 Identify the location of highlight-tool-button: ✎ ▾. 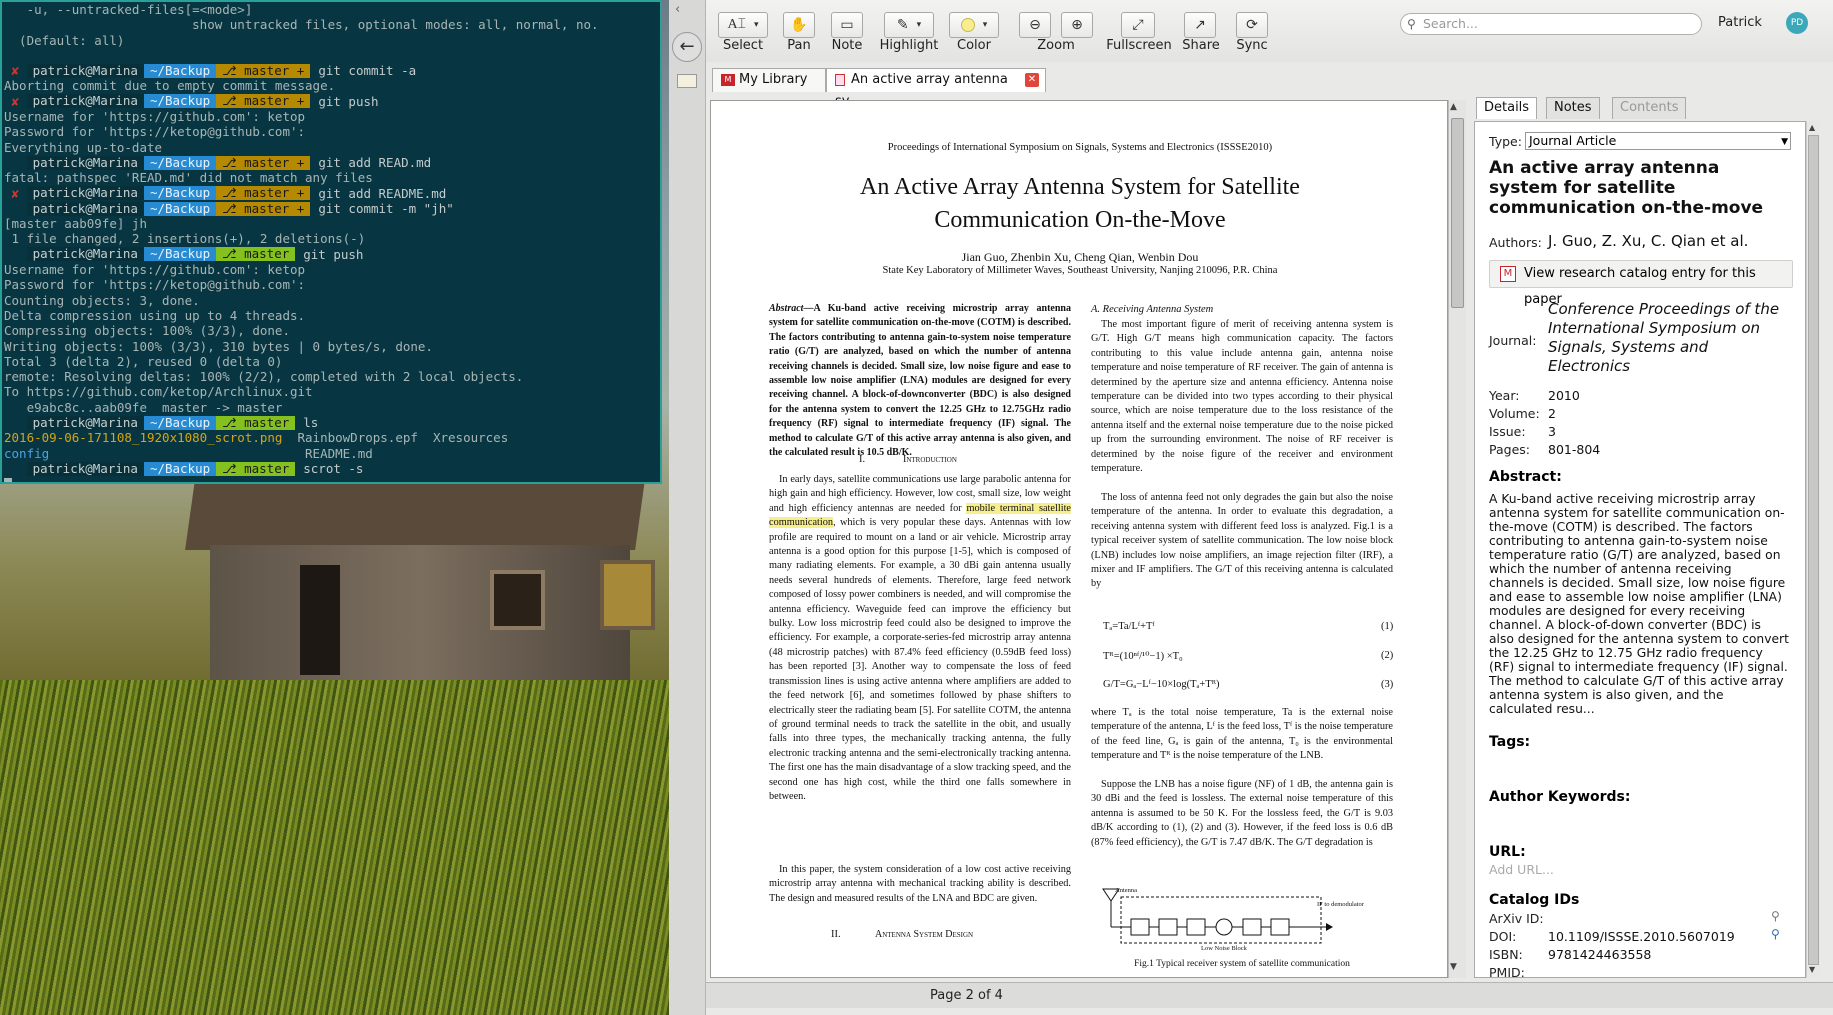
(909, 25).